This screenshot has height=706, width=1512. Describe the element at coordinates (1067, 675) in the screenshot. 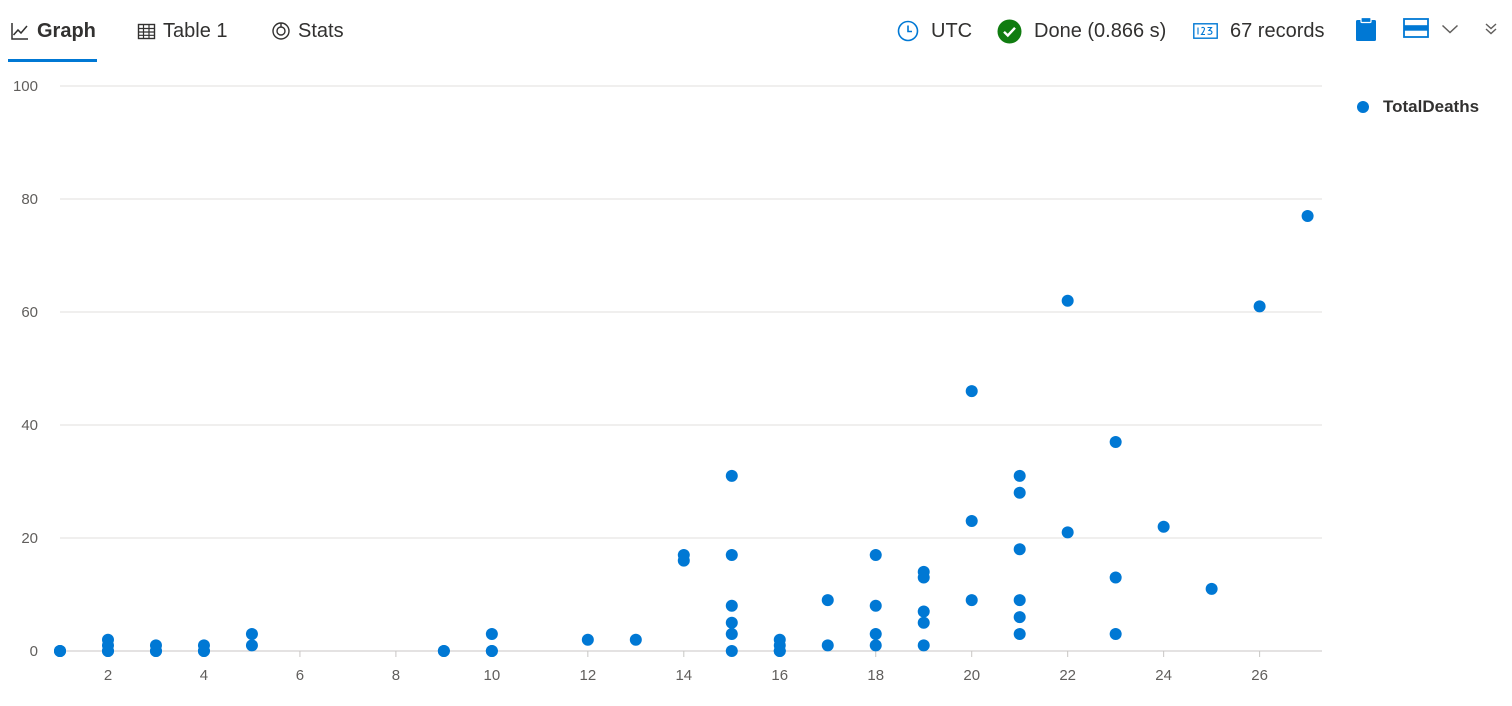

I see `x-tick-label: 22` at that location.